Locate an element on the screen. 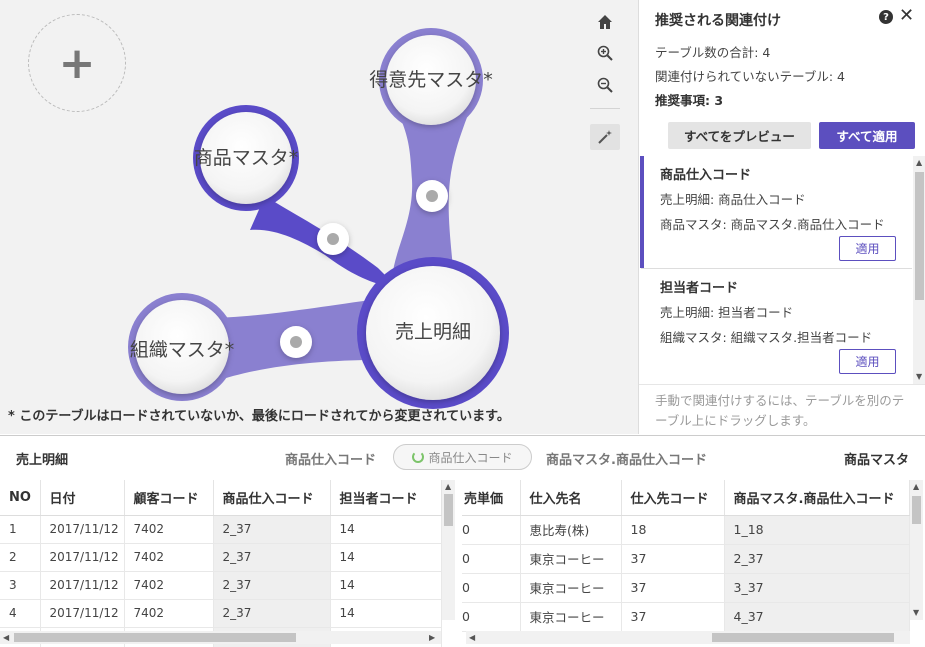 The image size is (925, 647). zoom-in-icon is located at coordinates (605, 53).